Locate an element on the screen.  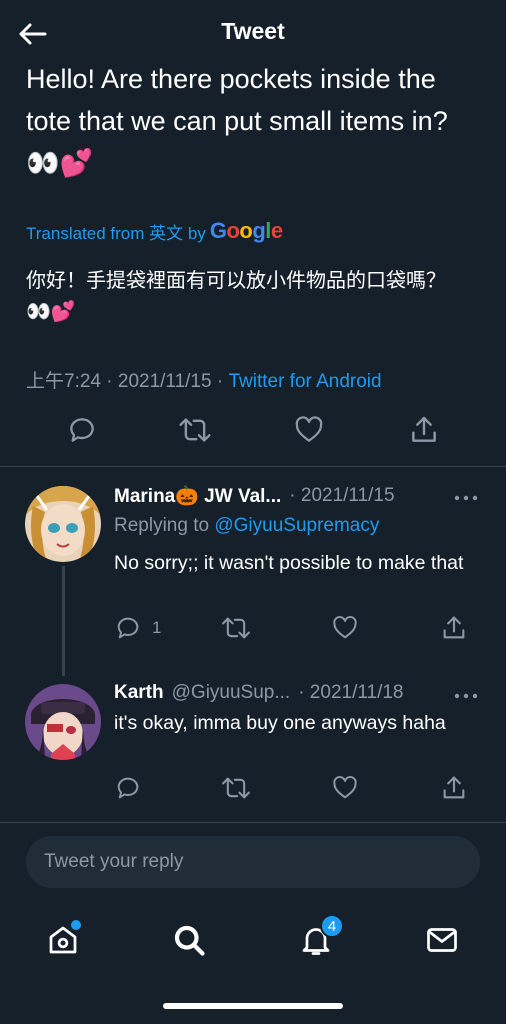
header: Tweet is located at coordinates (253, 33).